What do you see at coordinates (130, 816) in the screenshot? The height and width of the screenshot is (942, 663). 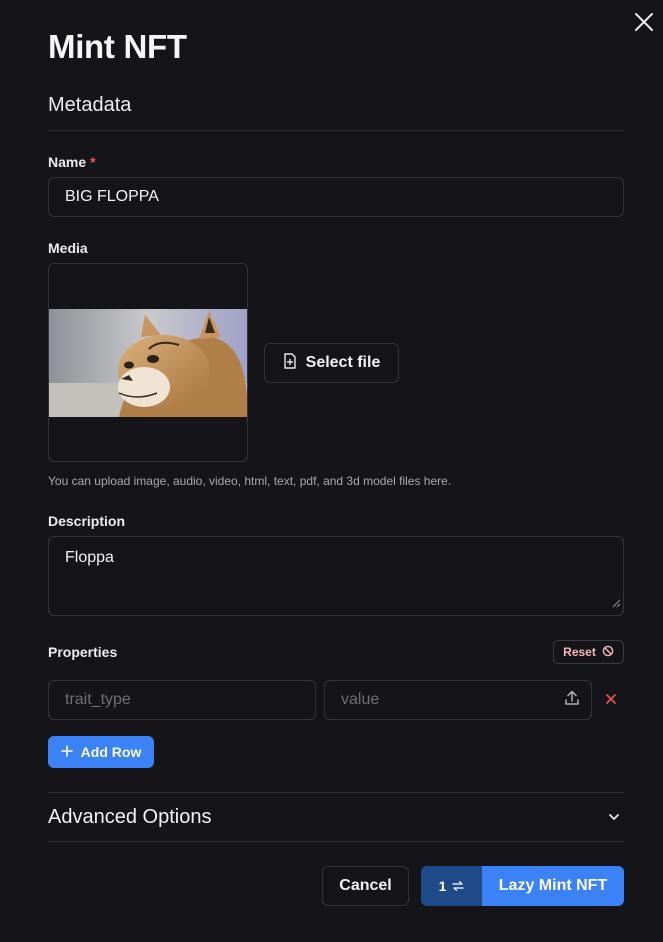 I see `advanced-options-label: Advanced Options` at bounding box center [130, 816].